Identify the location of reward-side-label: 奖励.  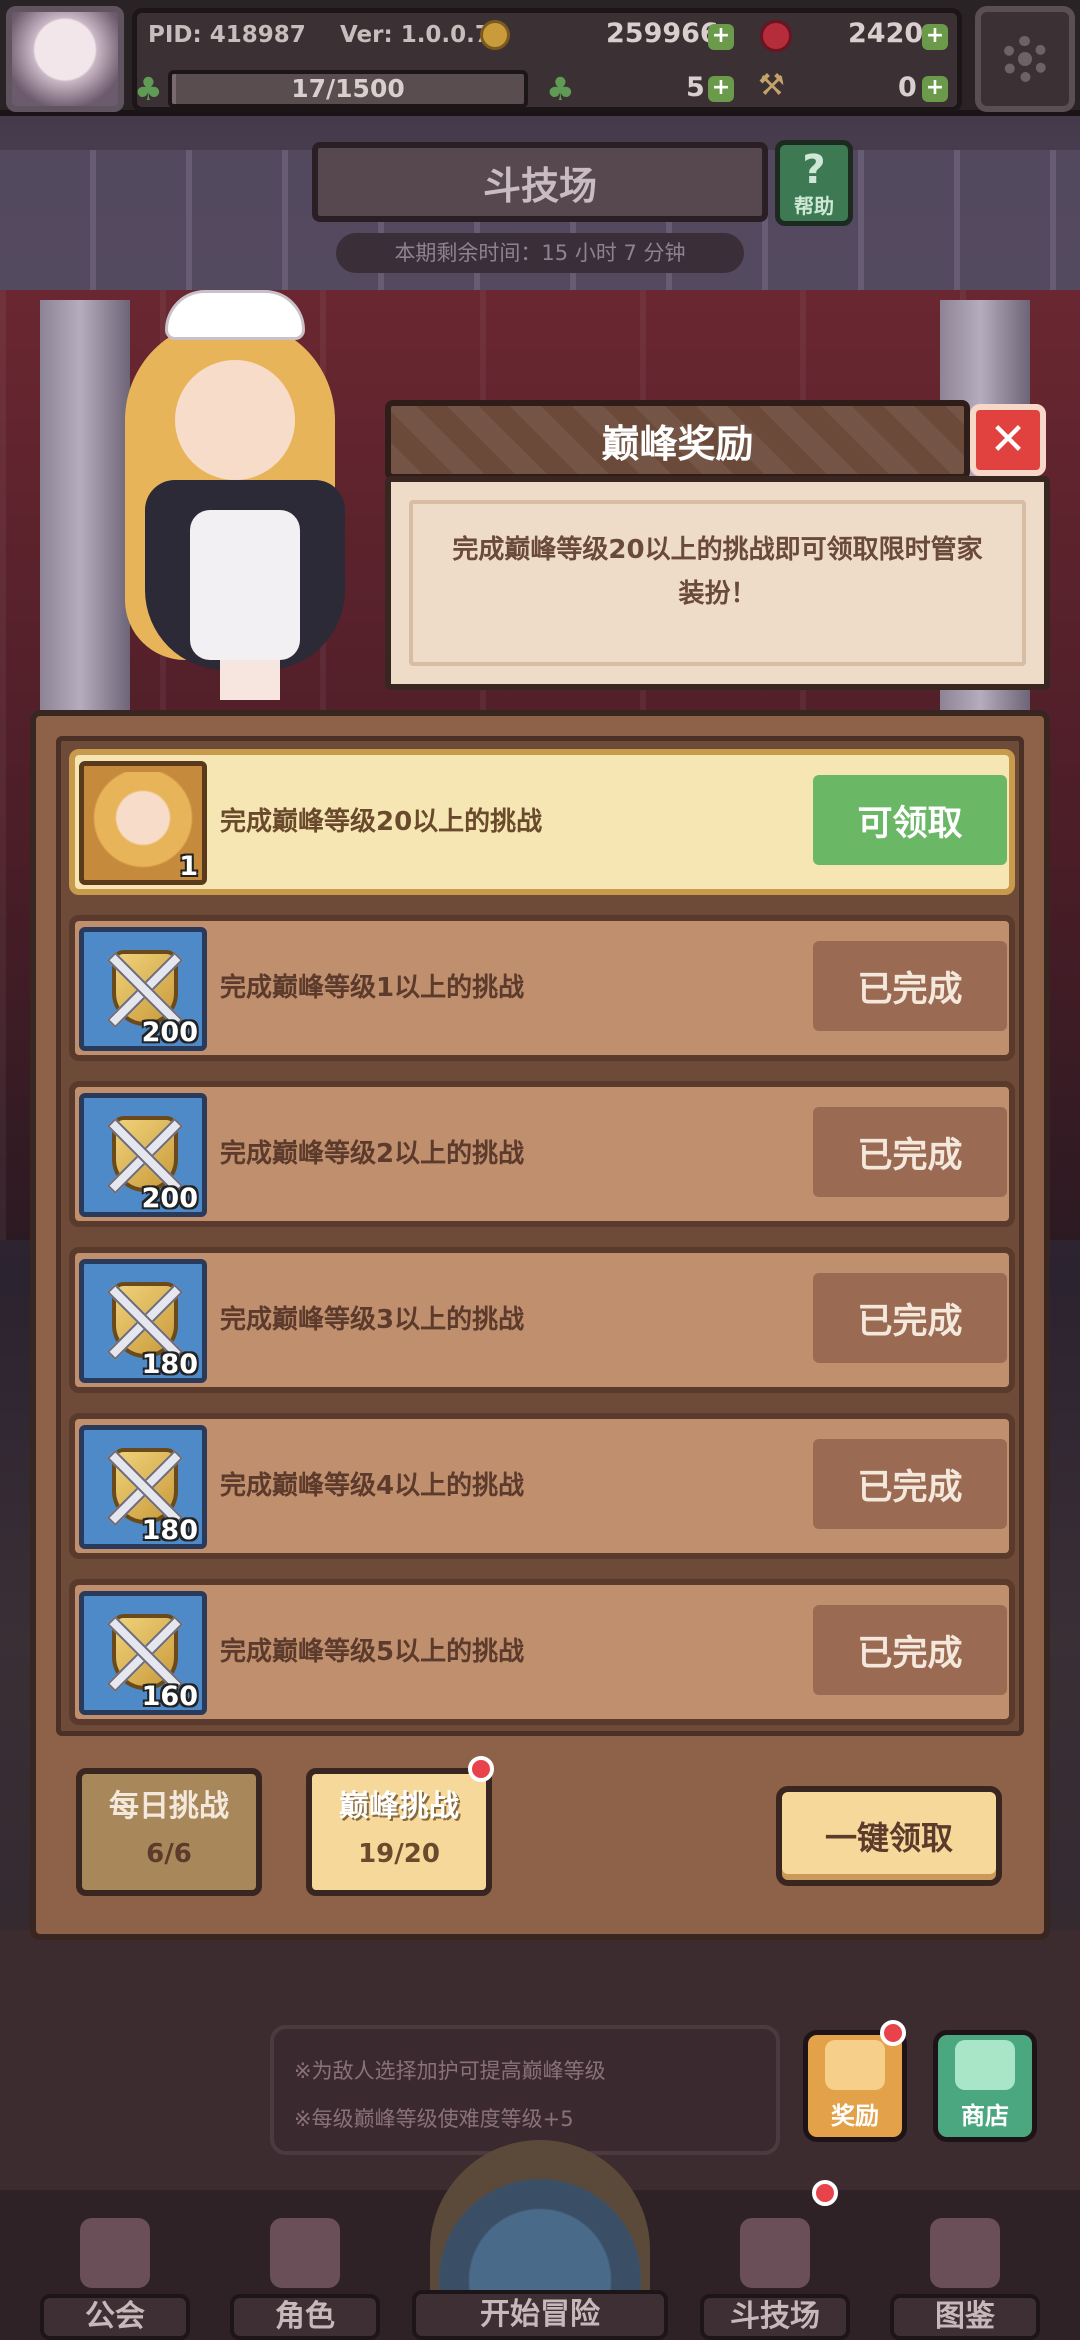
(855, 2116).